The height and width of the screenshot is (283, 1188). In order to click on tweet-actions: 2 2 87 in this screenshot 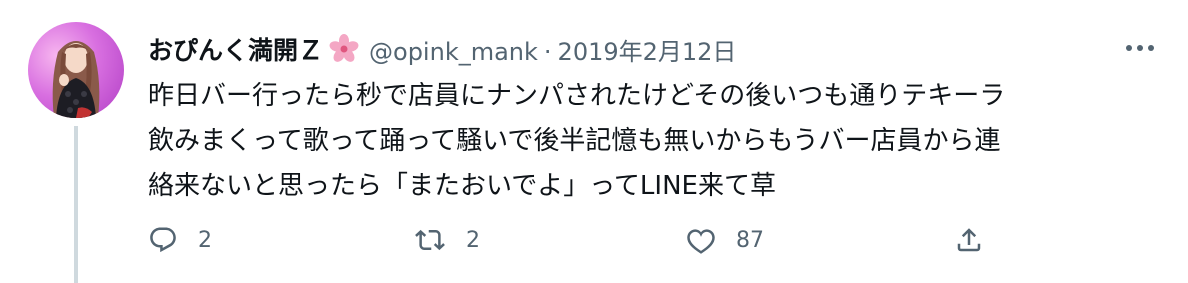, I will do `click(653, 240)`.